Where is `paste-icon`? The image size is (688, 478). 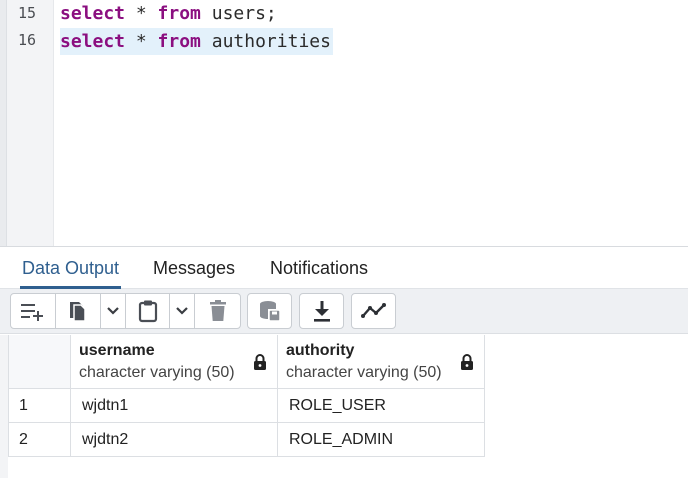 paste-icon is located at coordinates (147, 311).